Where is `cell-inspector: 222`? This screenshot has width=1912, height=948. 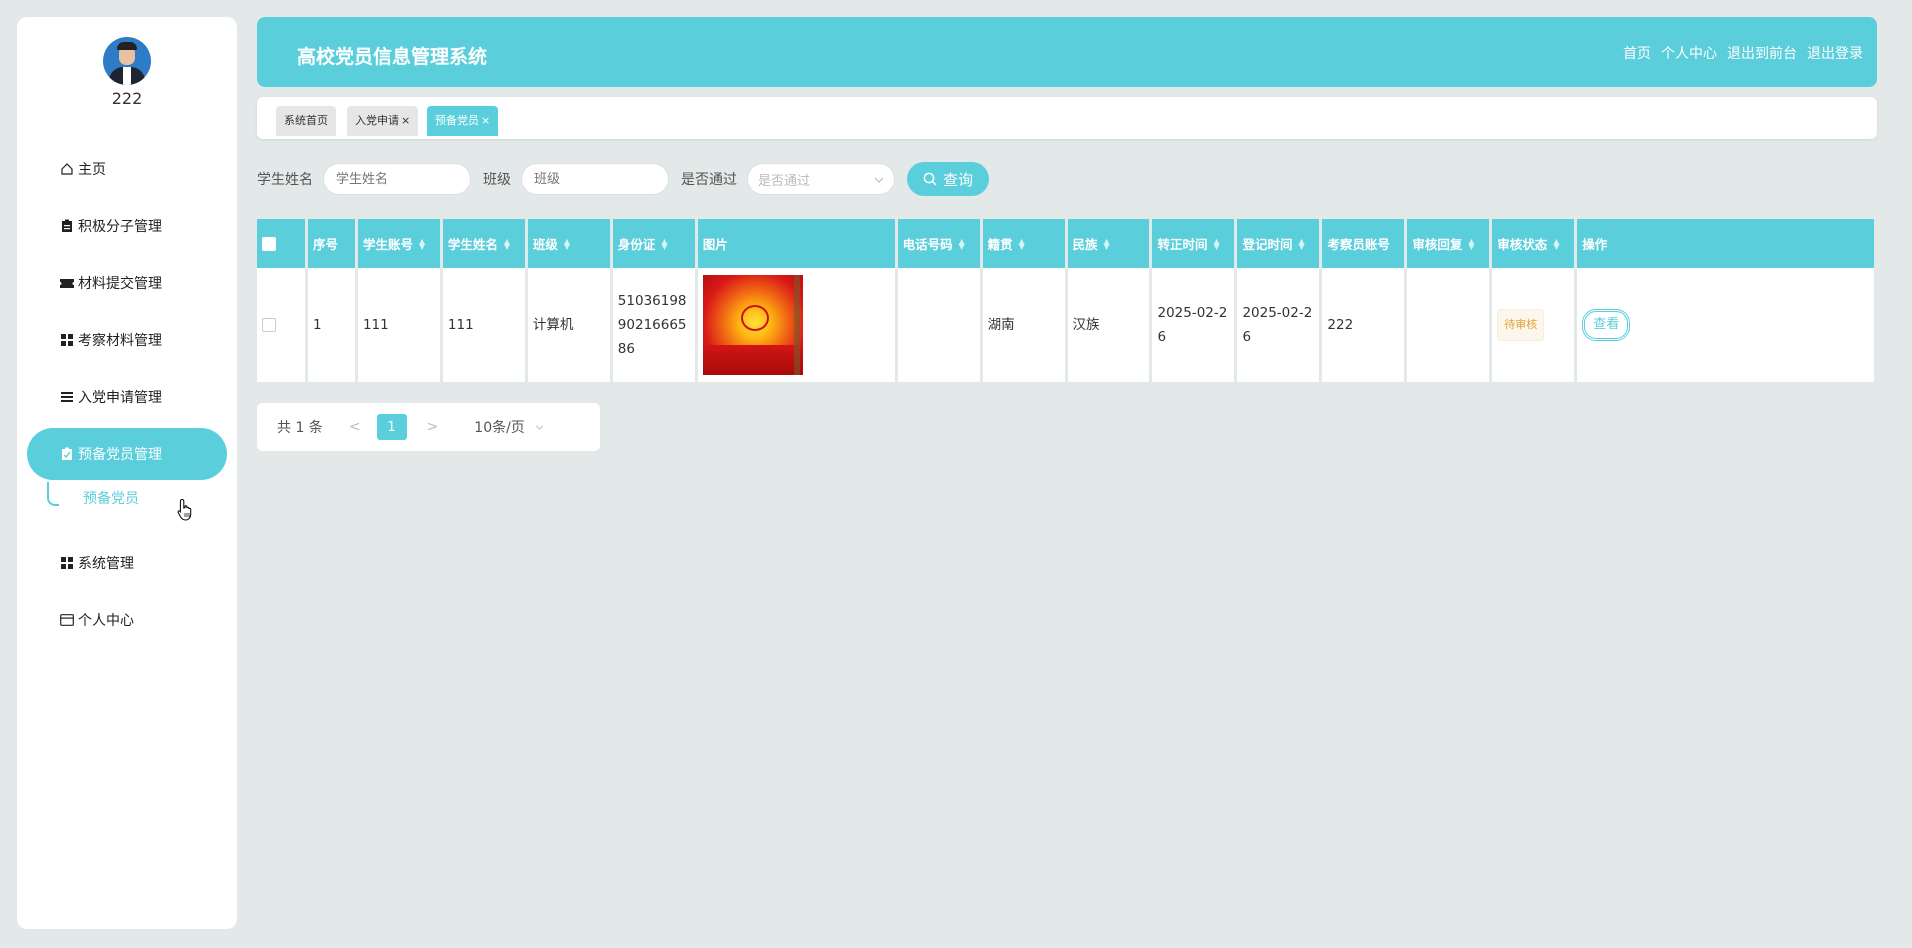
cell-inspector: 222 is located at coordinates (1365, 325).